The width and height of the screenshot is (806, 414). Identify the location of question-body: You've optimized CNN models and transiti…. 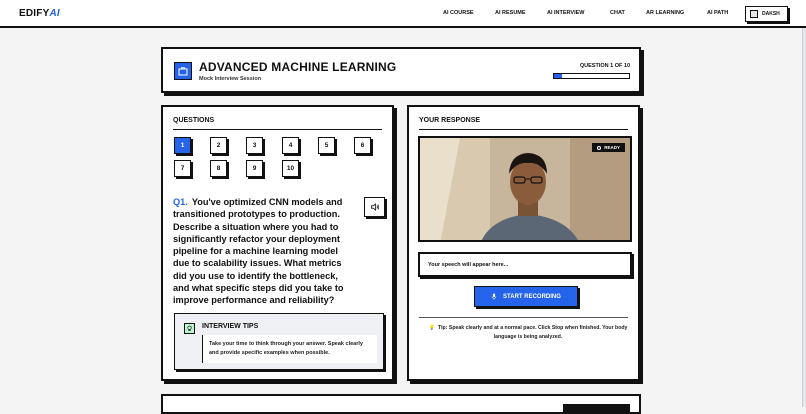
(258, 251).